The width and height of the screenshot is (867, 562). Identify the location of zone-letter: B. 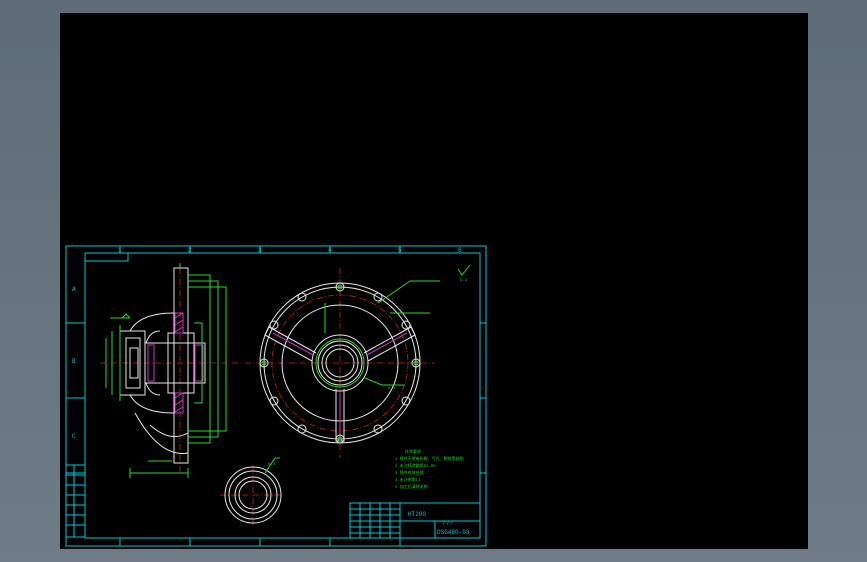
(74, 361).